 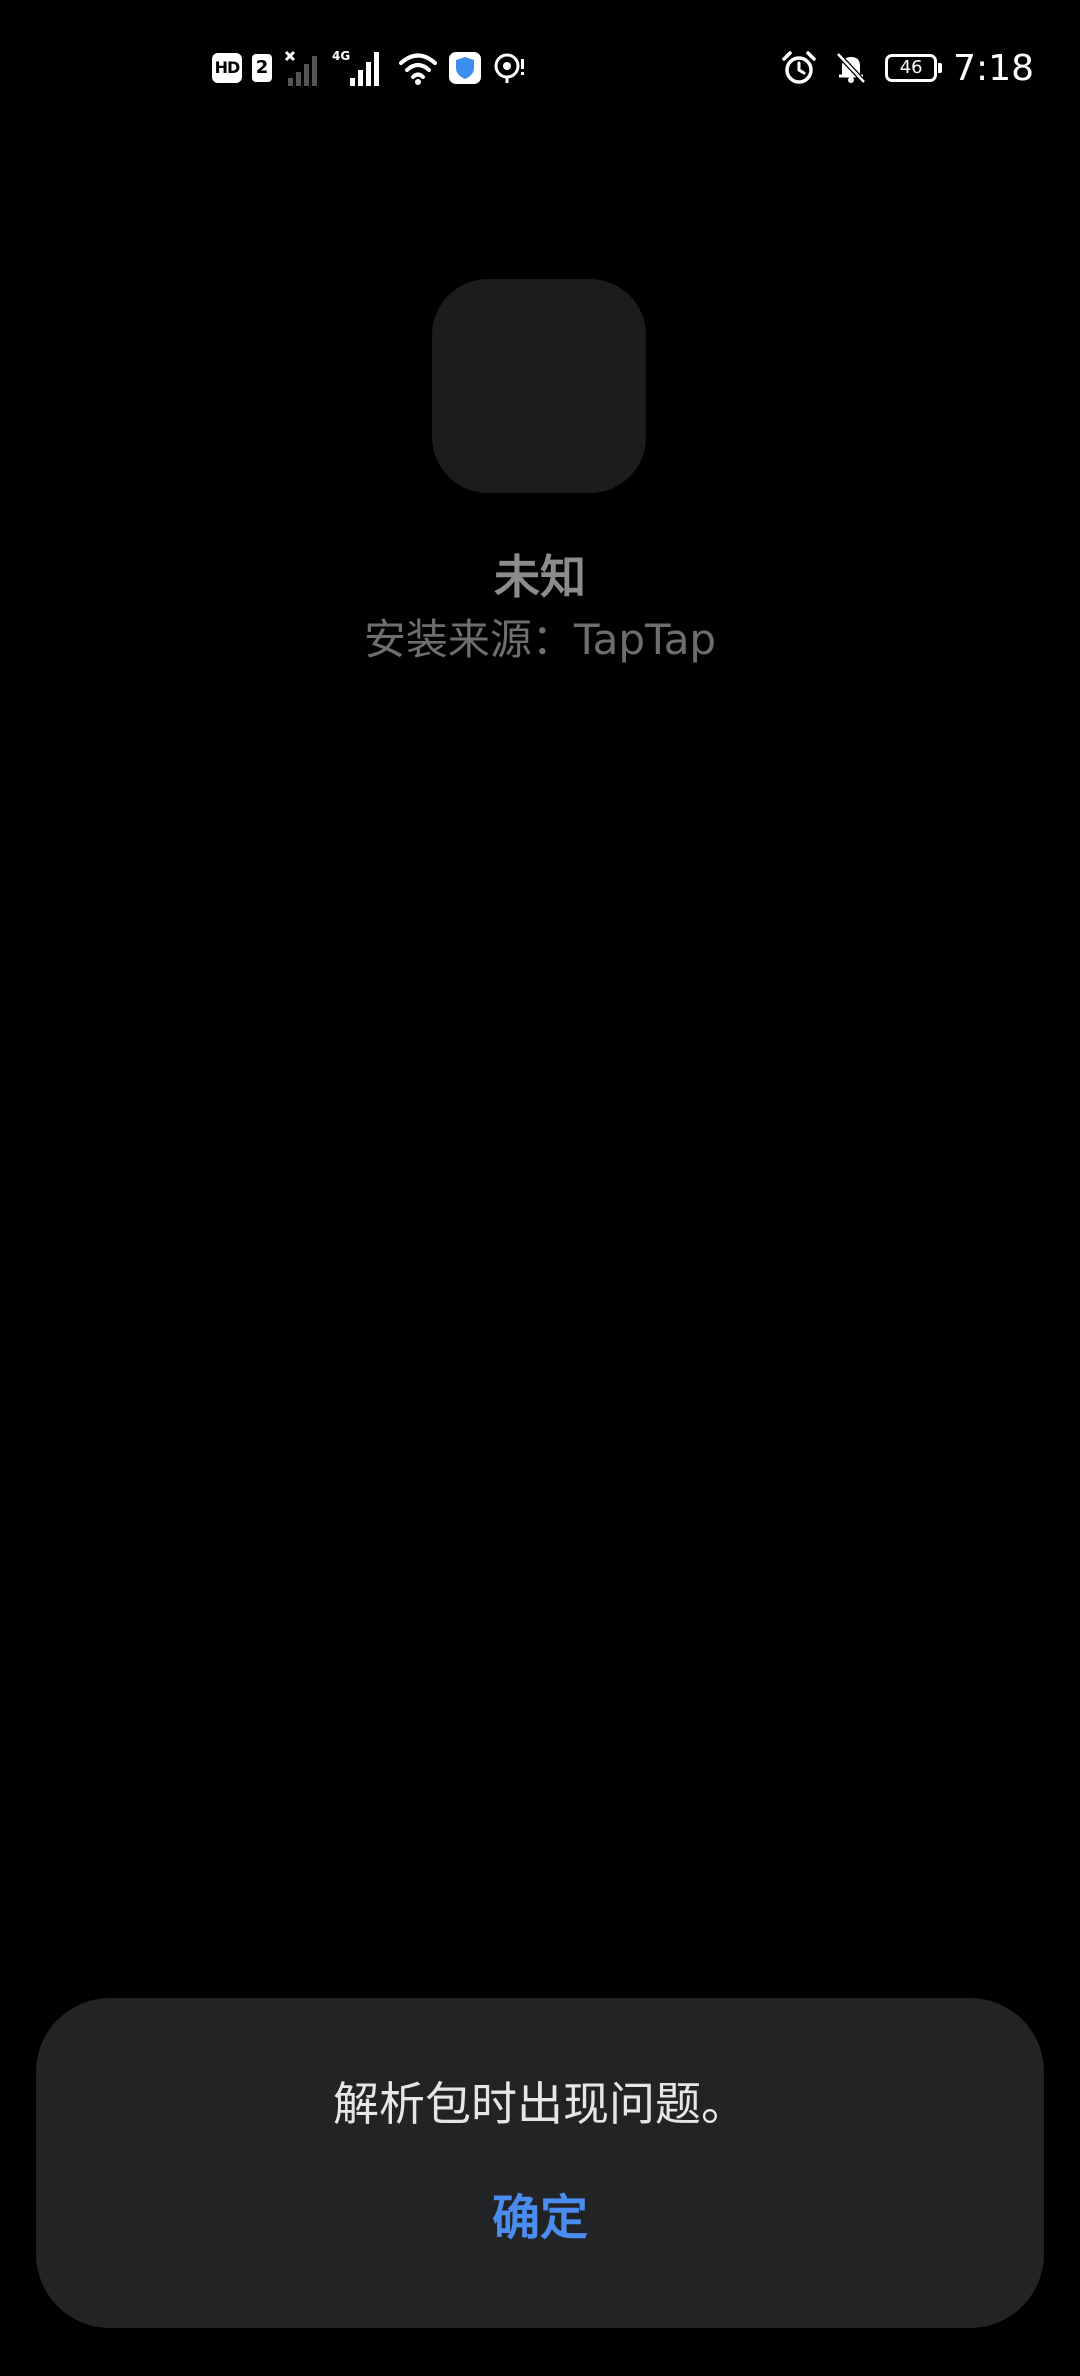 I want to click on install-source: 安装来源：TapTap, so click(x=540, y=639).